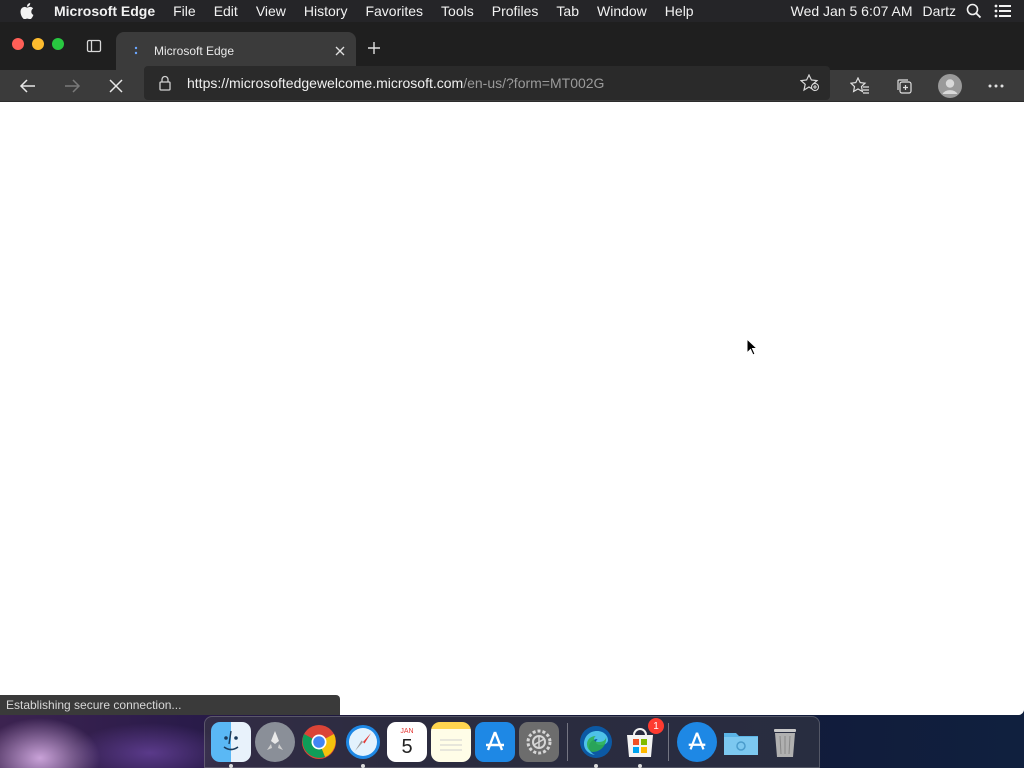 This screenshot has height=768, width=1024. What do you see at coordinates (1003, 11) in the screenshot?
I see `control-center-icon` at bounding box center [1003, 11].